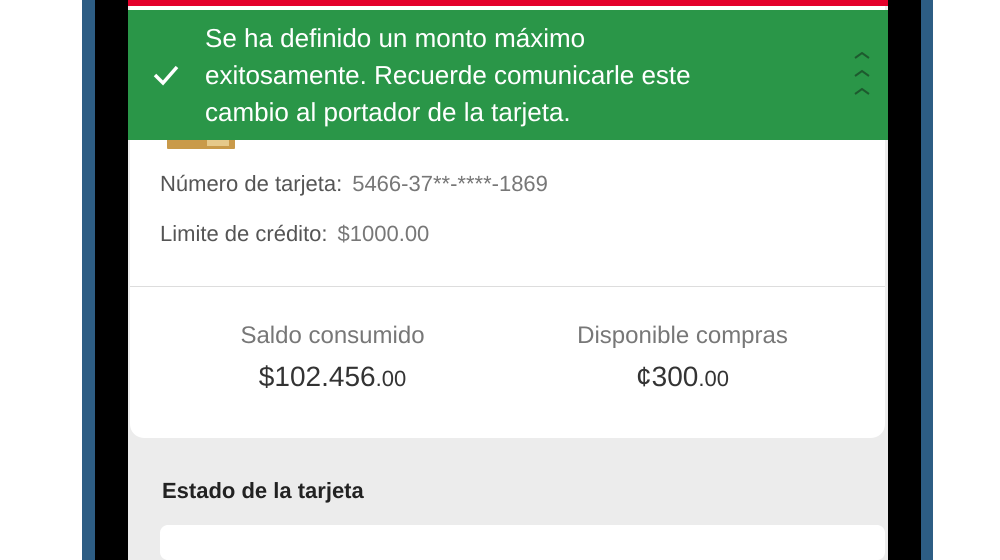 The width and height of the screenshot is (1000, 560). Describe the element at coordinates (251, 184) in the screenshot. I see `detail-label: Número de tarjeta:` at that location.